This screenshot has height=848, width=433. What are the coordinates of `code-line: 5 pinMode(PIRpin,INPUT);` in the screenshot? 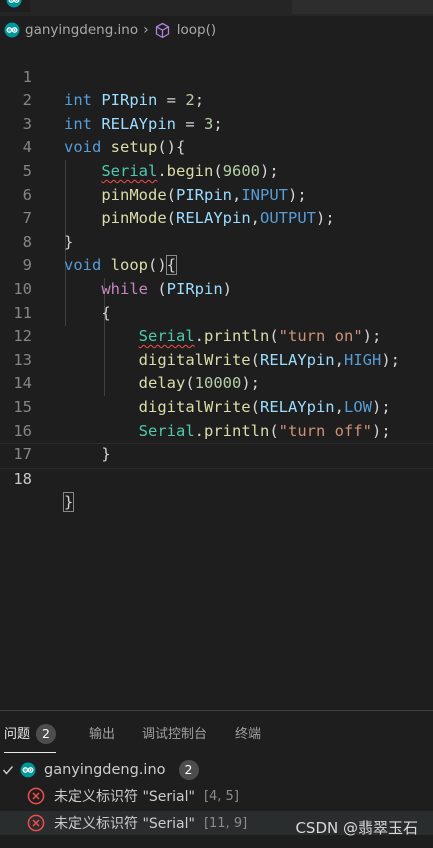 It's located at (216, 170).